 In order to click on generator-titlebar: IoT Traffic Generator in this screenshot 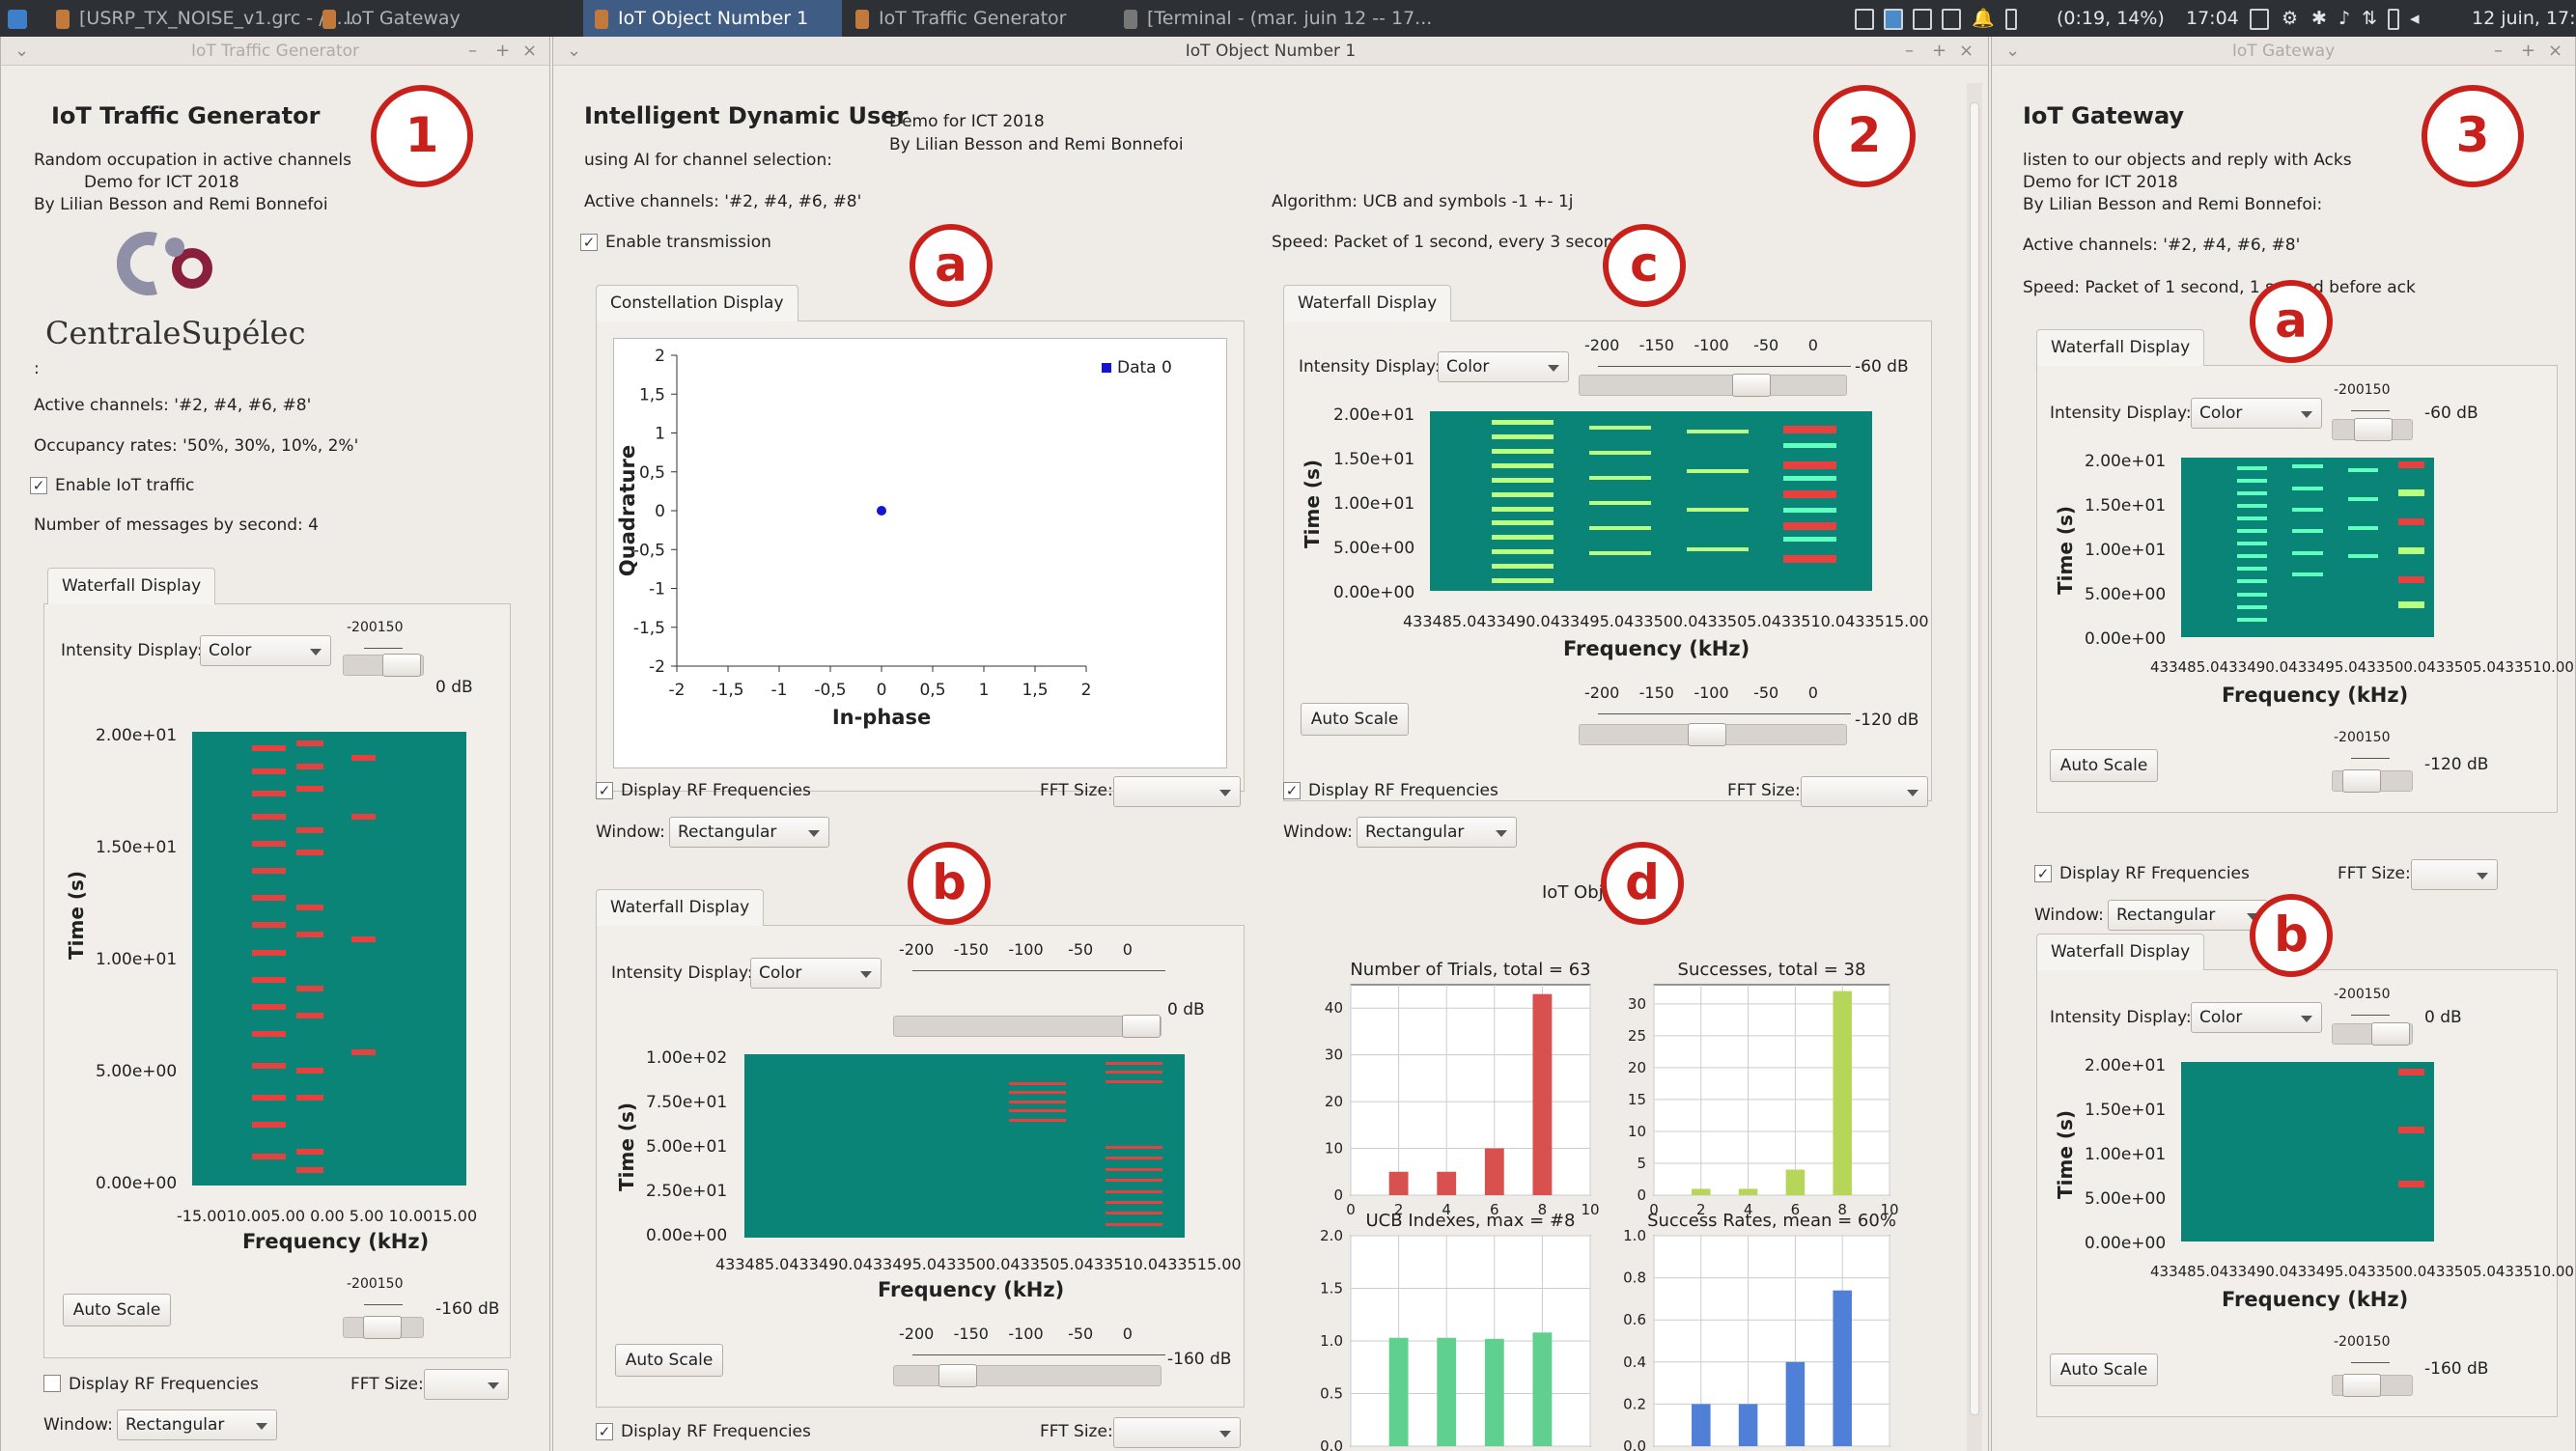, I will do `click(275, 51)`.